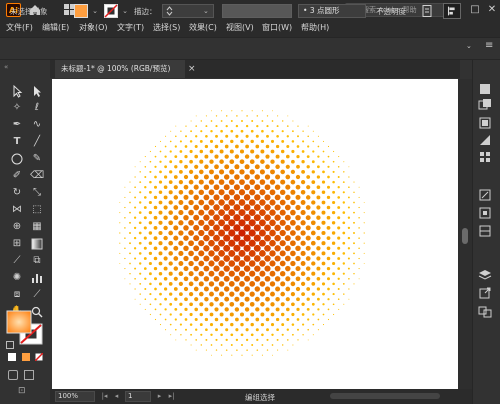 This screenshot has width=500, height=404. What do you see at coordinates (29, 375) in the screenshot?
I see `screen-mode-icon` at bounding box center [29, 375].